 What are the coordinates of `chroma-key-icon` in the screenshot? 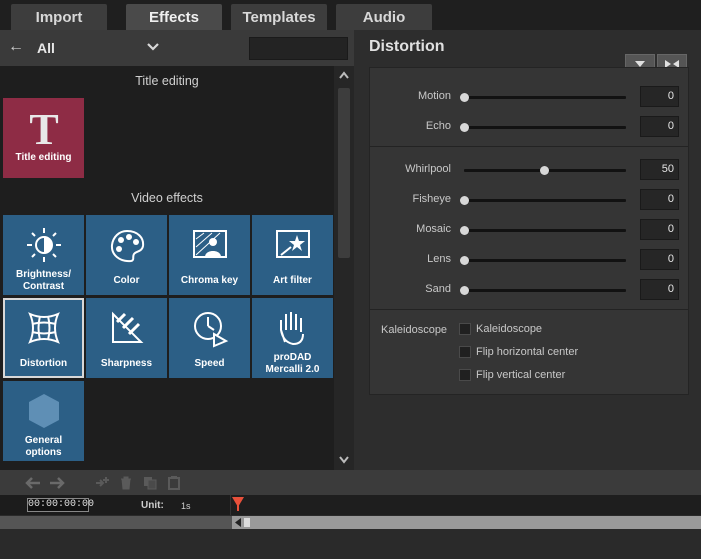 It's located at (210, 245).